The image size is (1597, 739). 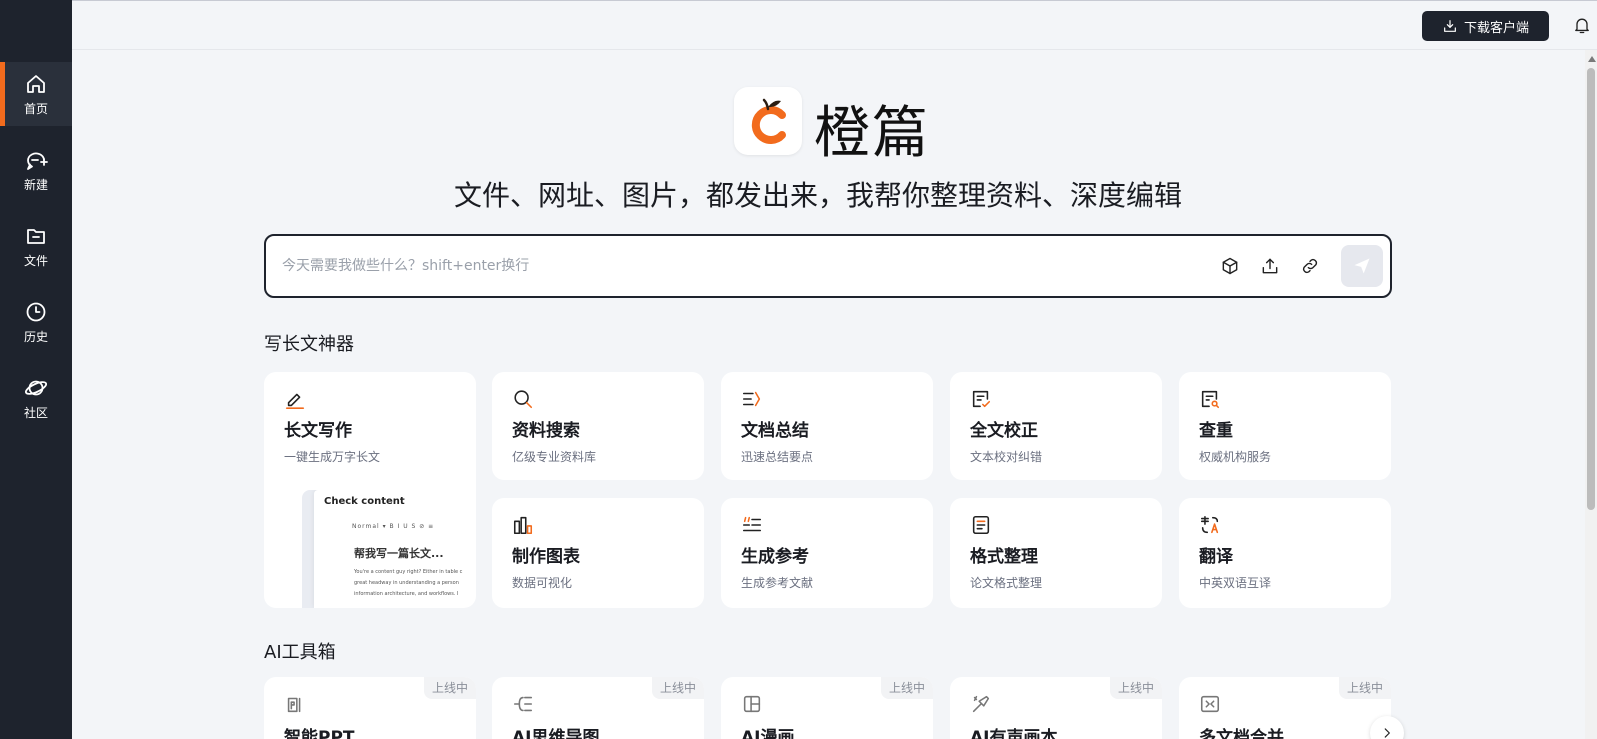 What do you see at coordinates (775, 431) in the screenshot?
I see `card-title: 文档总结` at bounding box center [775, 431].